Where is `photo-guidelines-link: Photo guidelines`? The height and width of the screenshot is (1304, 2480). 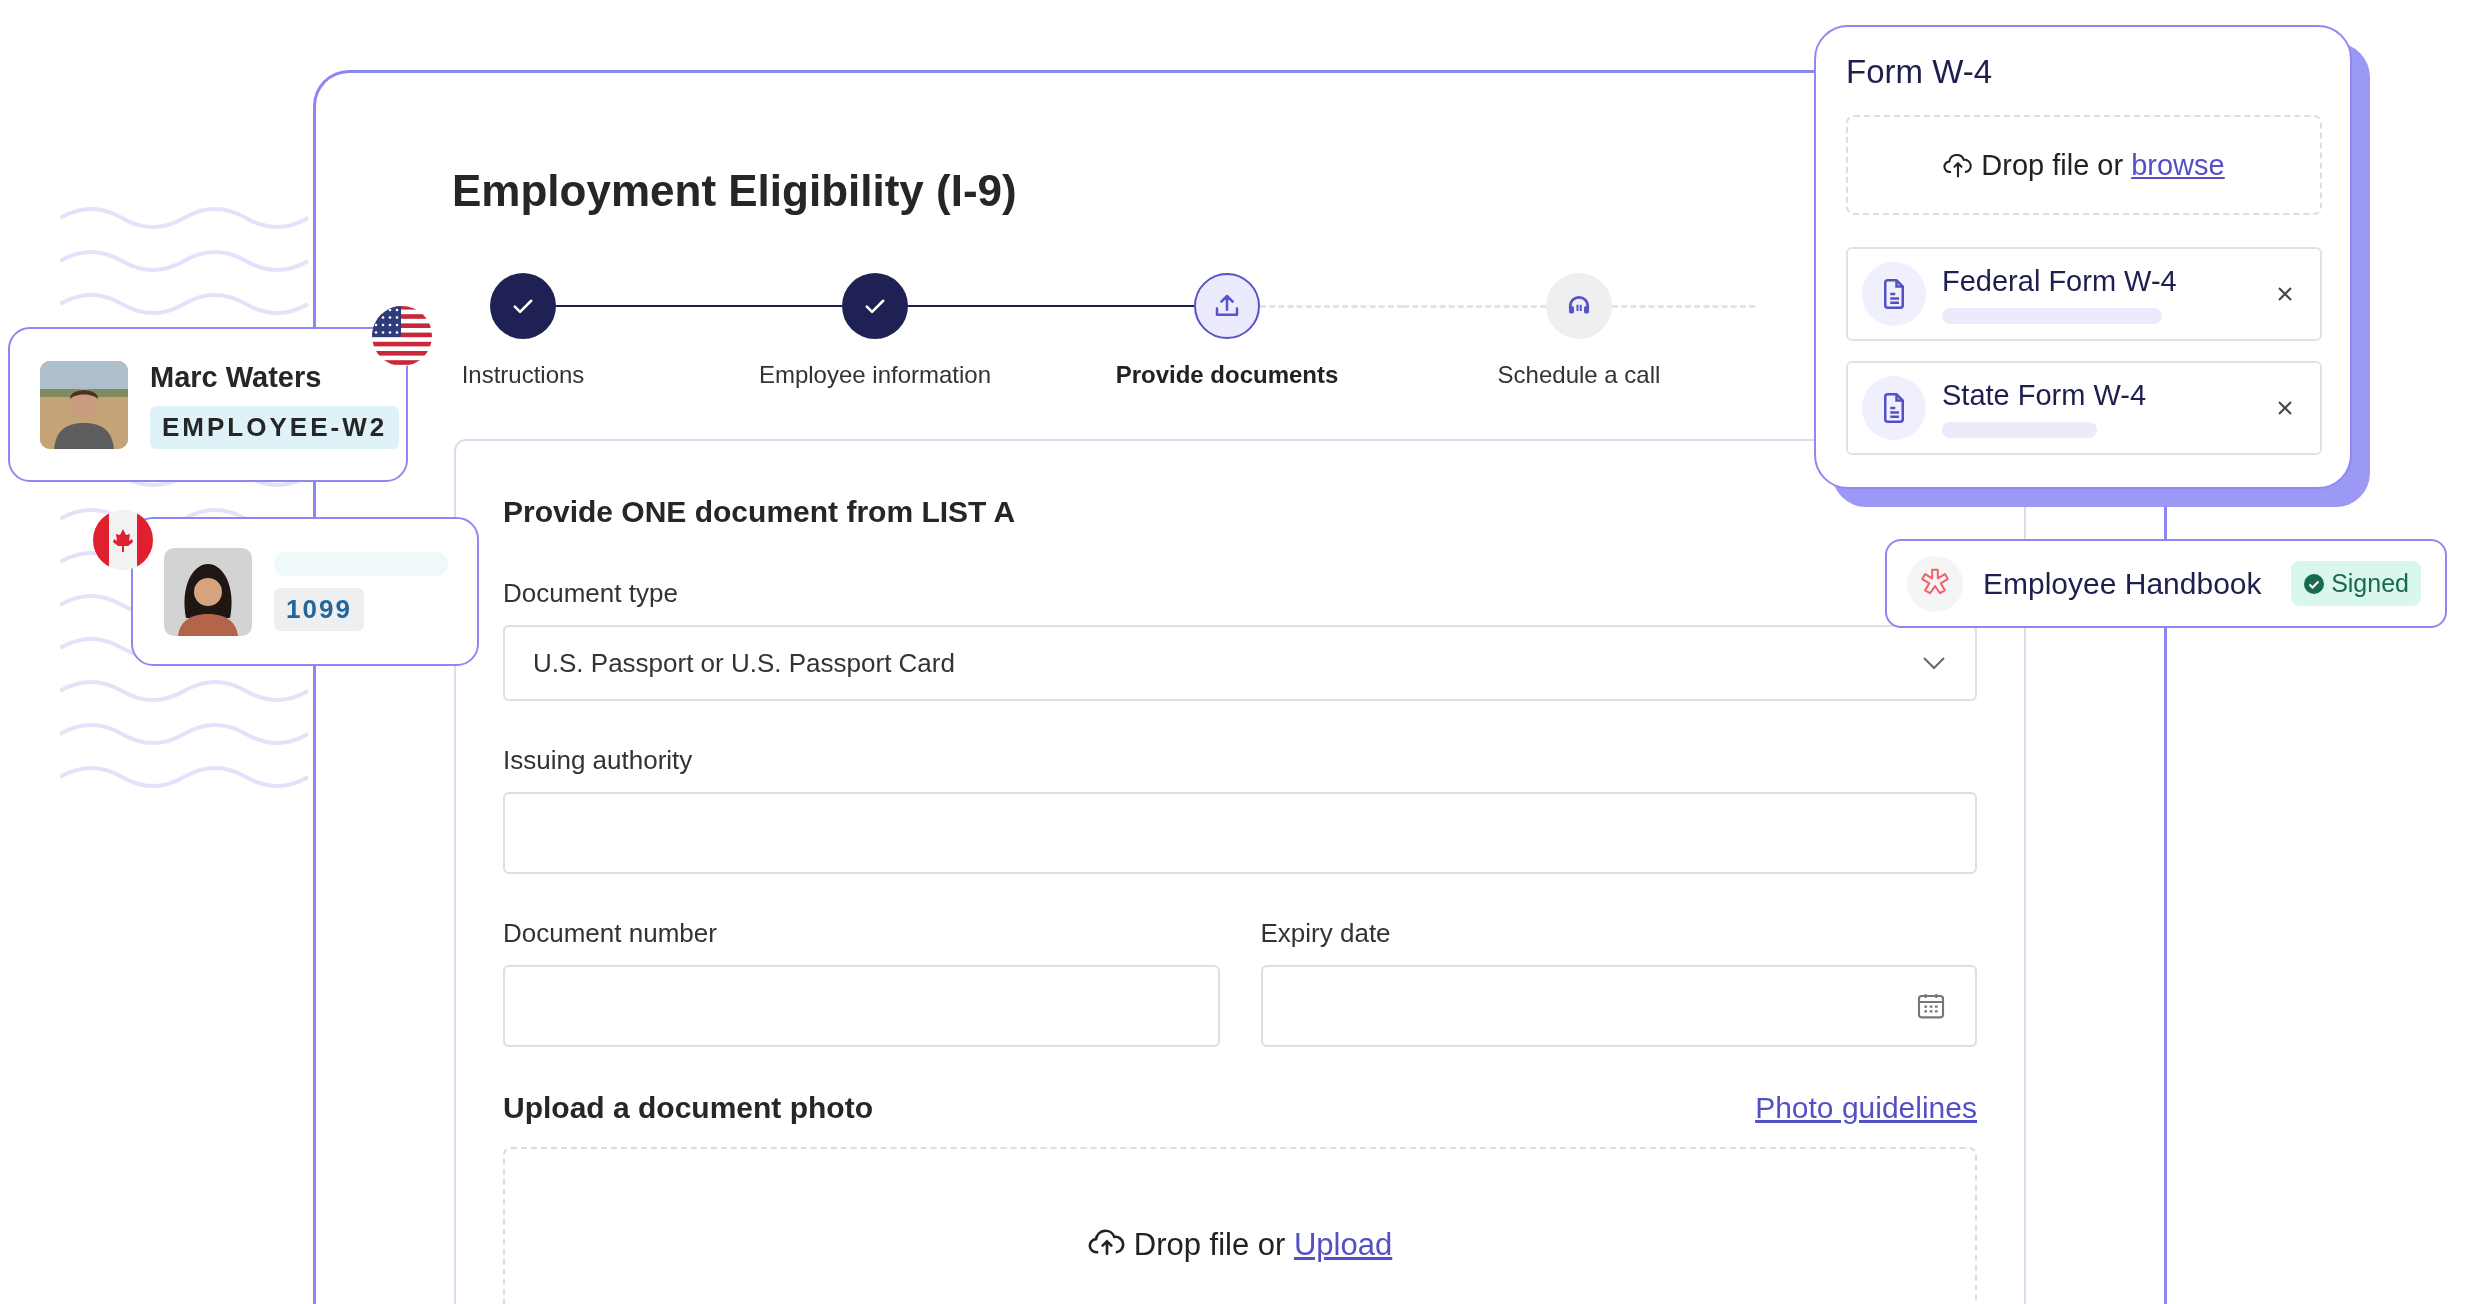 photo-guidelines-link: Photo guidelines is located at coordinates (1866, 1108).